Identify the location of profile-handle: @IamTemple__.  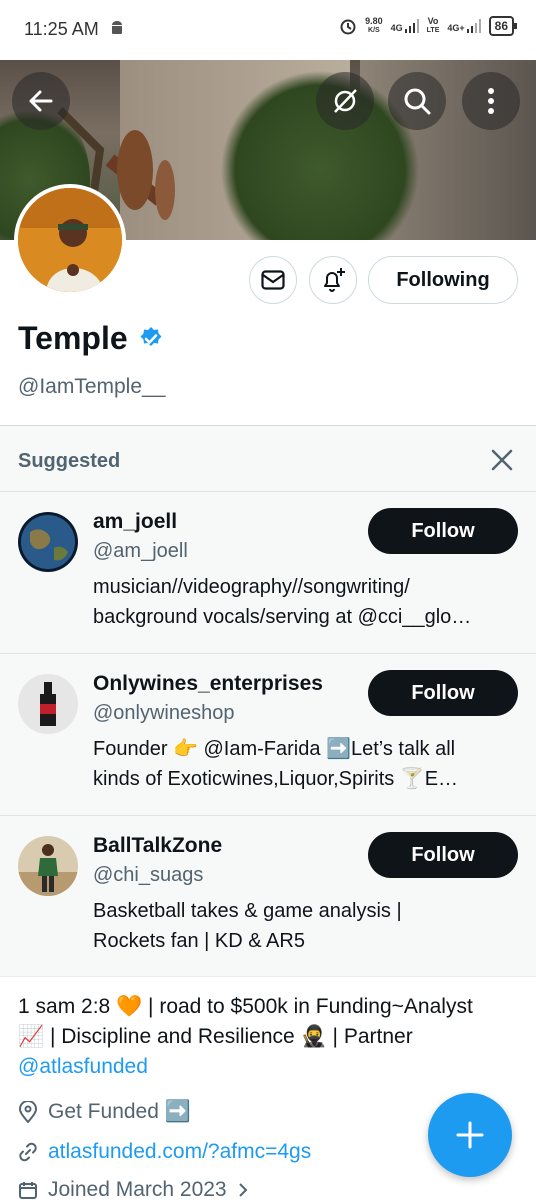
(92, 386).